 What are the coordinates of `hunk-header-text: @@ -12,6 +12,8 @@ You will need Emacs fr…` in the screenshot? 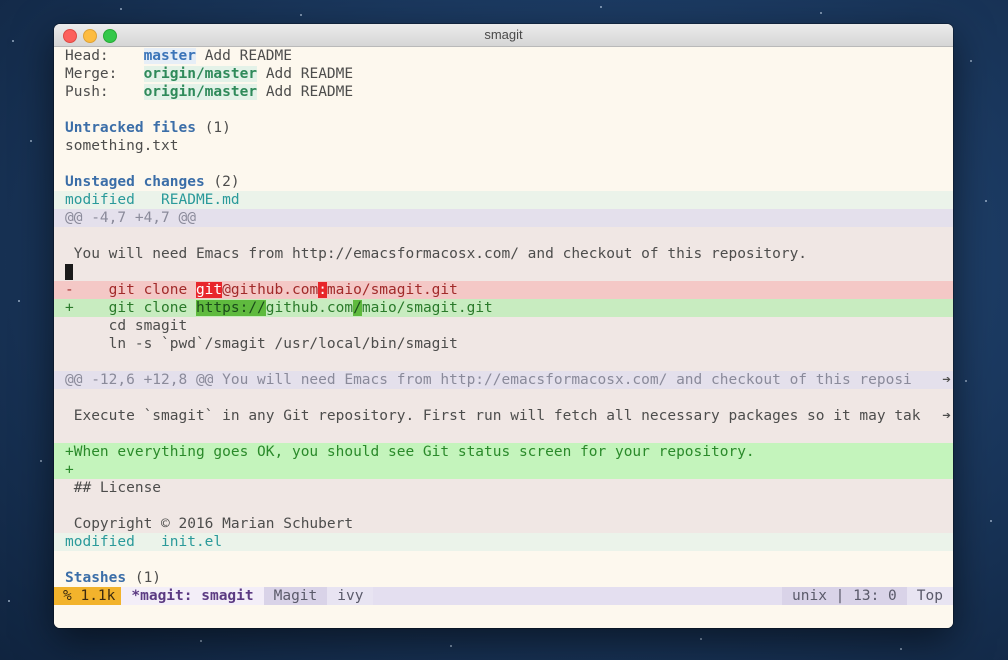 It's located at (488, 380).